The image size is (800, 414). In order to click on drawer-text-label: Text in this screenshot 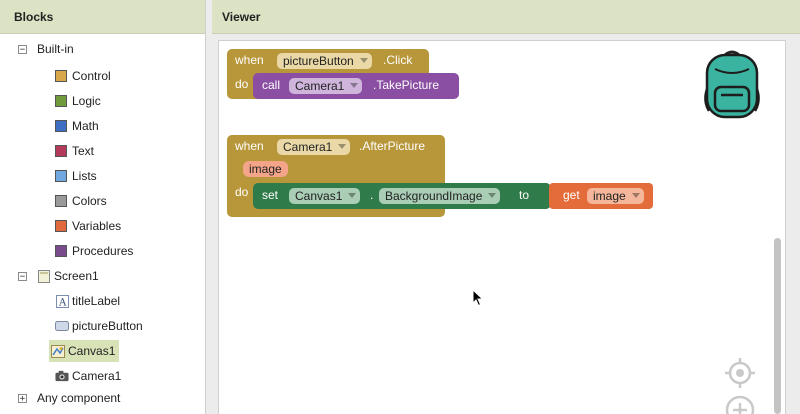, I will do `click(83, 151)`.